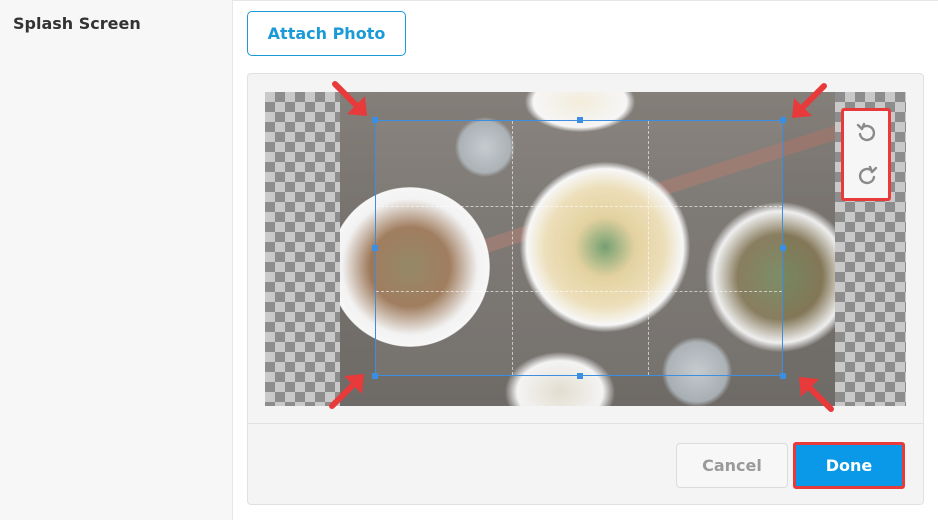 Image resolution: width=938 pixels, height=520 pixels. I want to click on rotate-right-icon, so click(867, 176).